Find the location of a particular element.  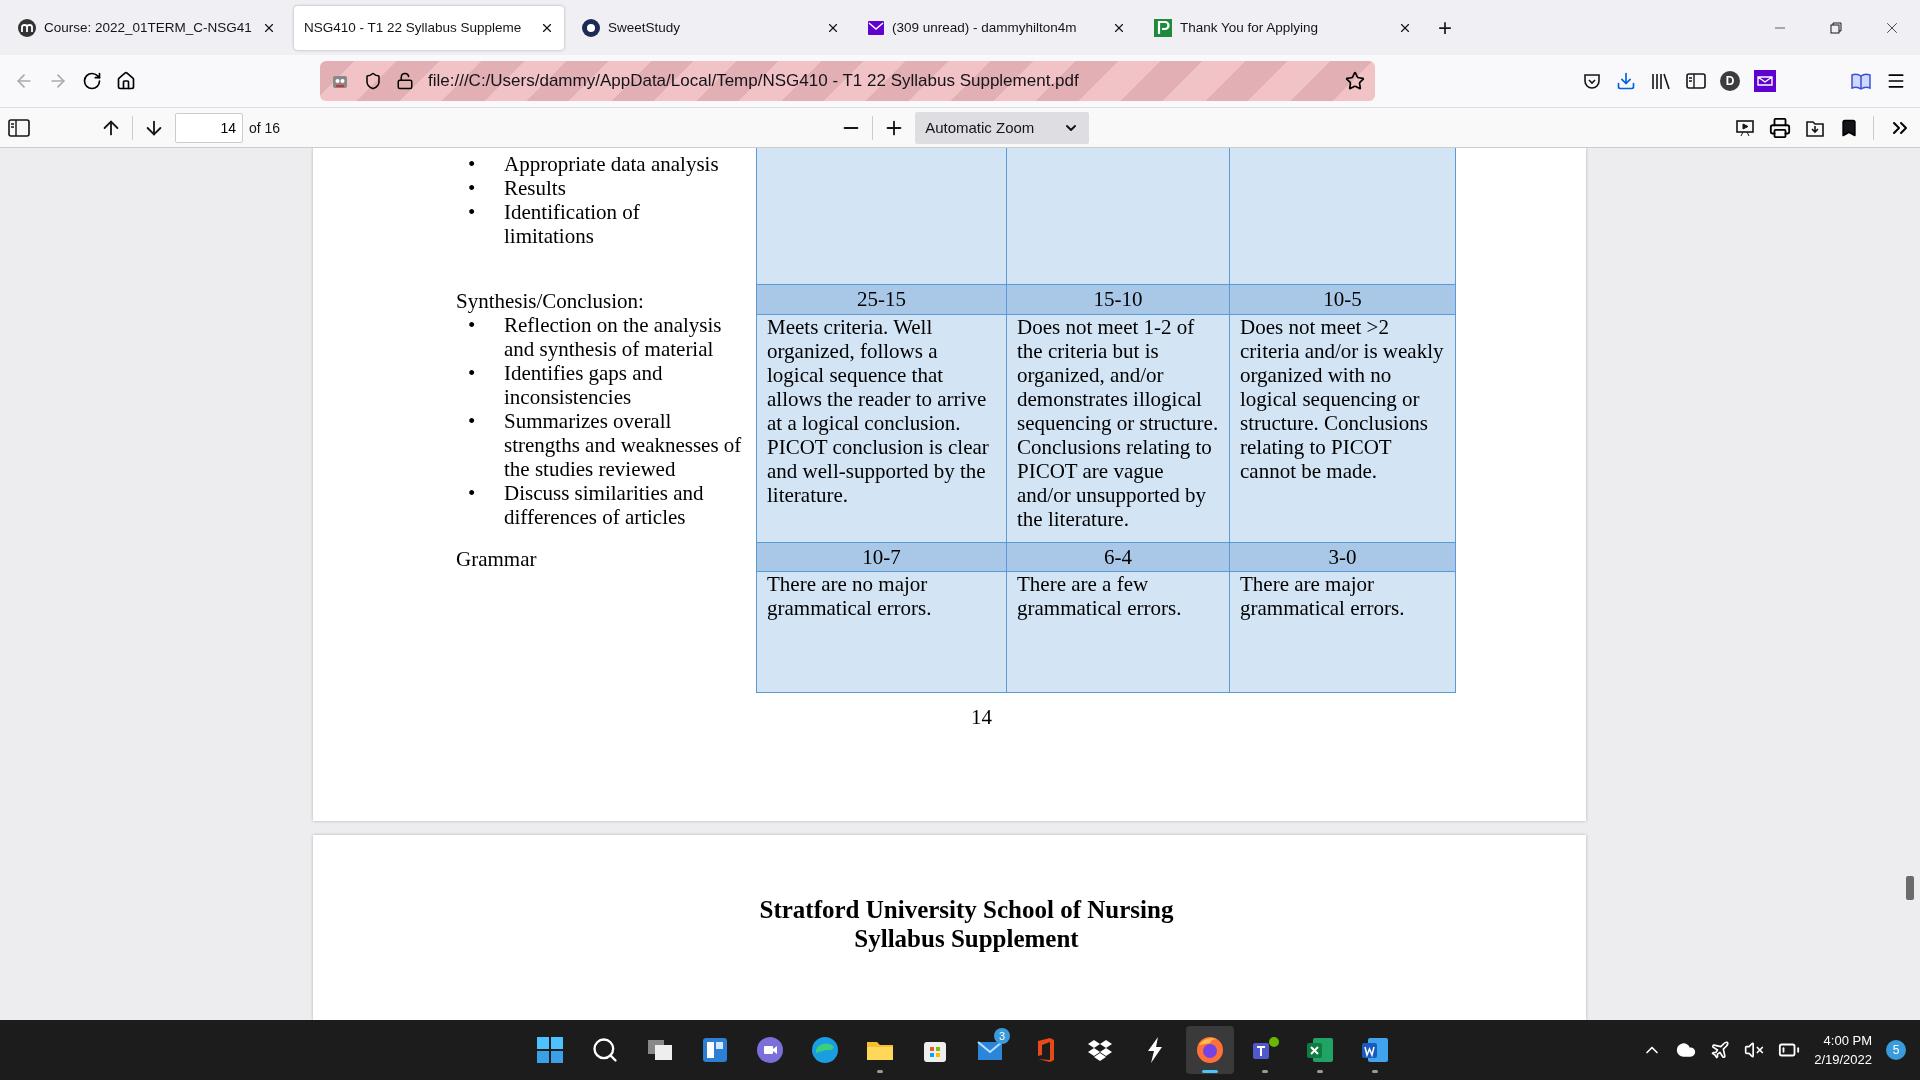

rubric-cell: Does not meet >2 criteria and/or is weakly organized with no logical sequencing or structure. Conclusions relating to PICOT cannot be made. is located at coordinates (1342, 428).